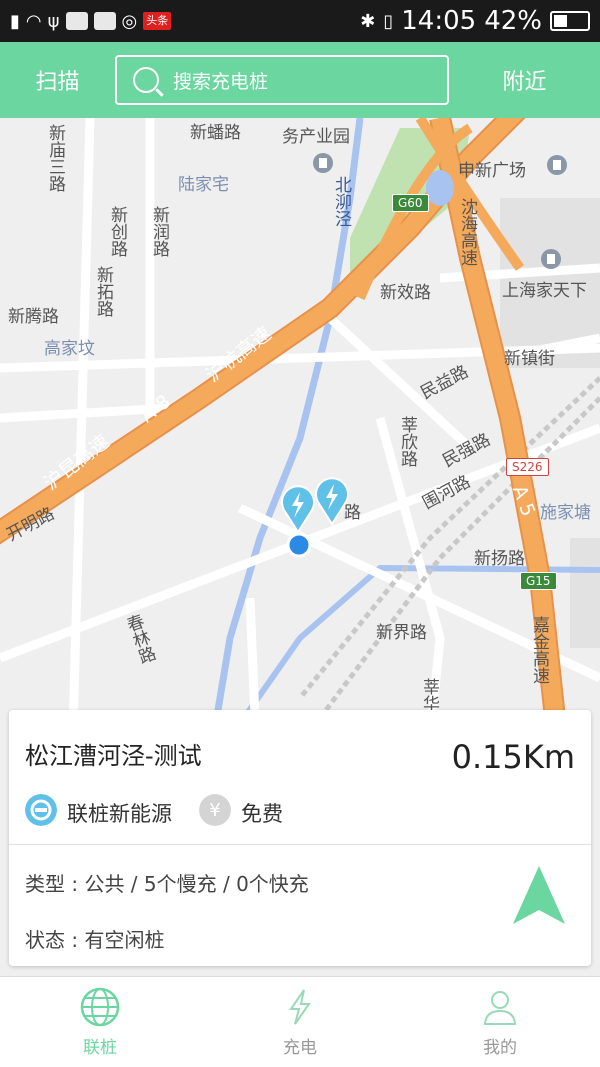  I want to click on tab-lianzhuang: 联桩, so click(100, 1022).